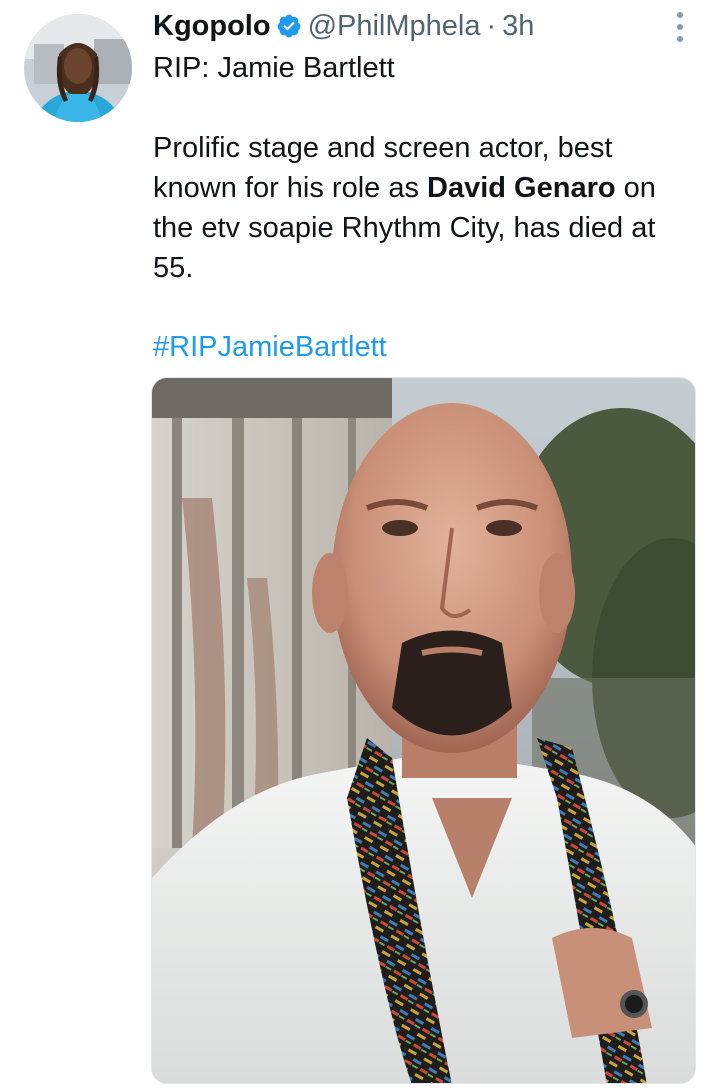 Image resolution: width=720 pixels, height=1090 pixels. Describe the element at coordinates (394, 26) in the screenshot. I see `author-handle: @PhilMphela` at that location.